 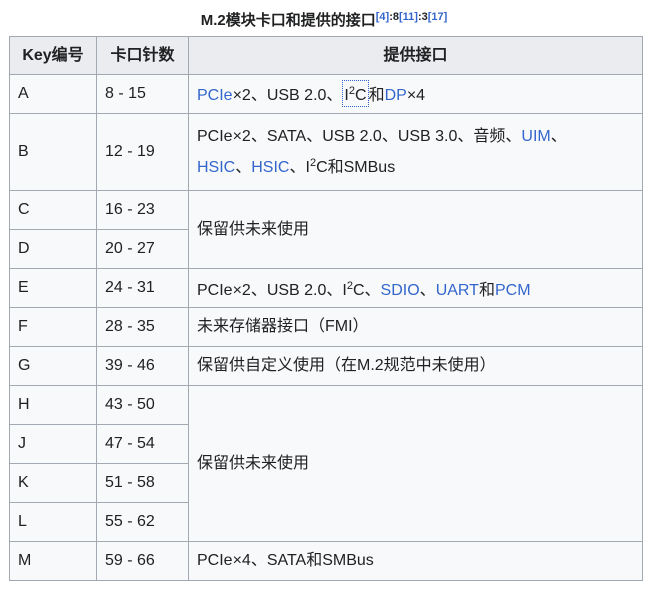 I want to click on pins-cell: 20 - 27, so click(x=142, y=249).